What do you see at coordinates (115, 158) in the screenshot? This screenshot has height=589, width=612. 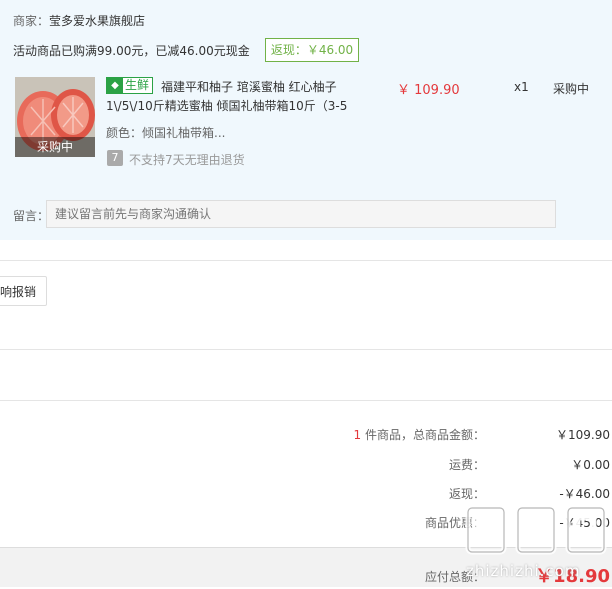 I see `no-return-icon: 7` at bounding box center [115, 158].